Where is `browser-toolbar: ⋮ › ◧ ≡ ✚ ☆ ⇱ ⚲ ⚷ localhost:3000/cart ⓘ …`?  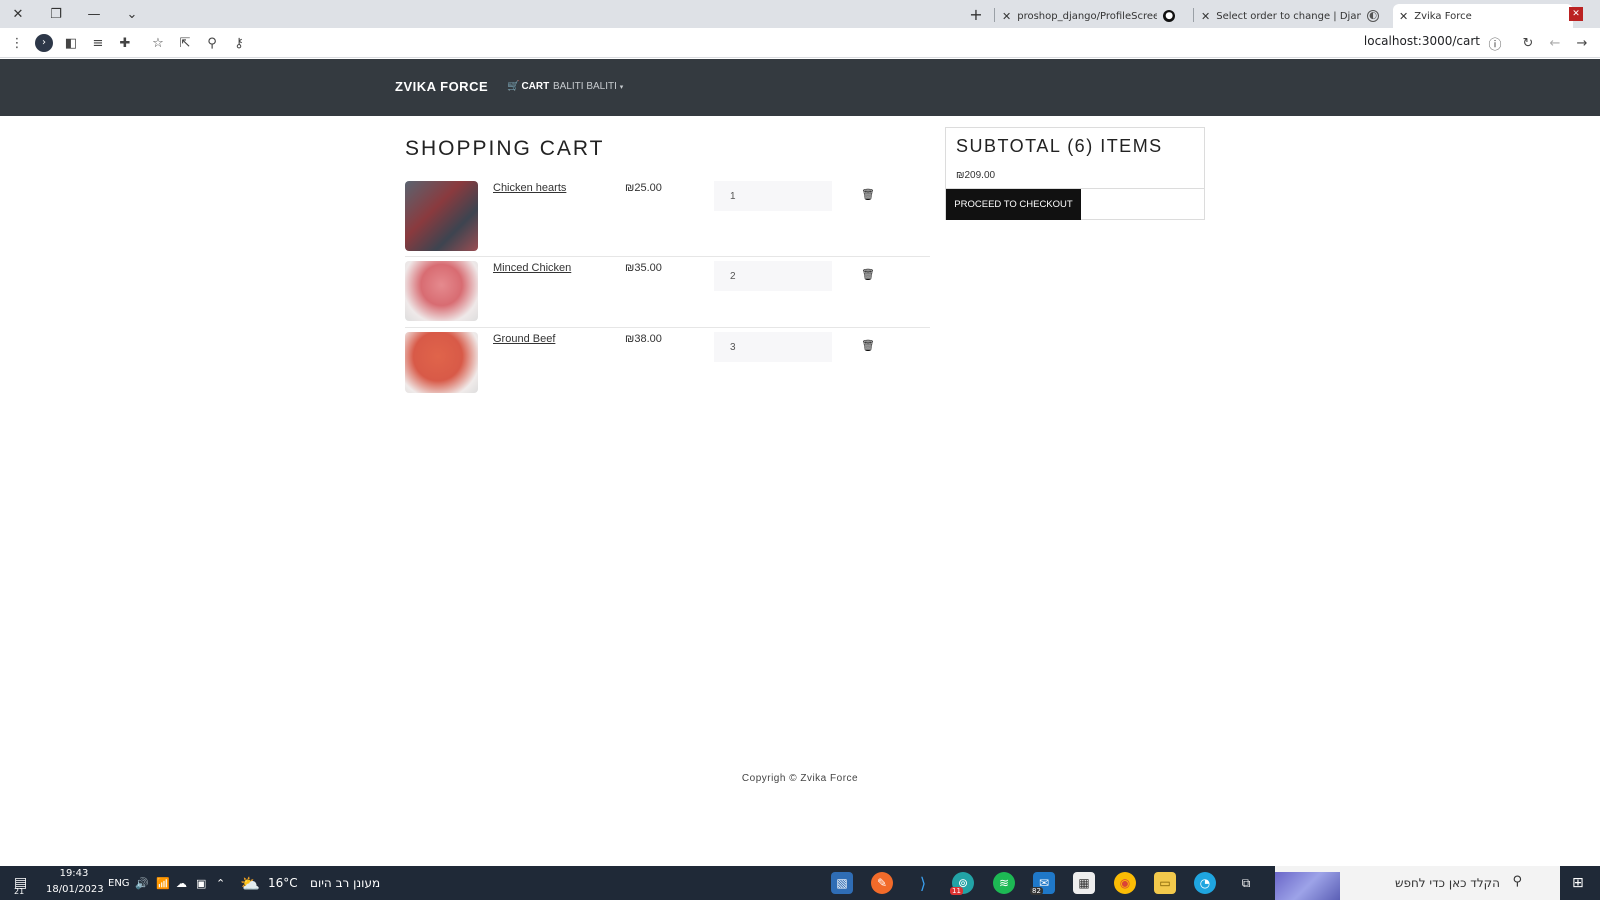
browser-toolbar: ⋮ › ◧ ≡ ✚ ☆ ⇱ ⚲ ⚷ localhost:3000/cart ⓘ … is located at coordinates (800, 43).